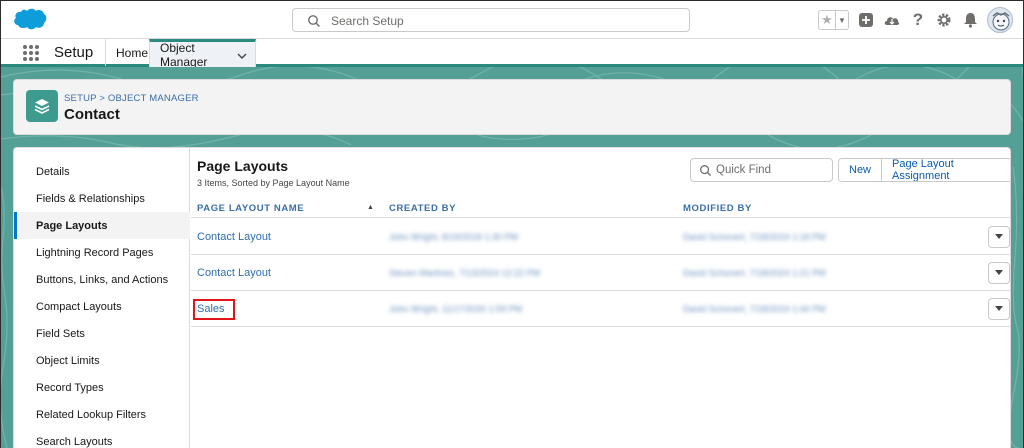  What do you see at coordinates (892, 20) in the screenshot?
I see `trailhead-icon` at bounding box center [892, 20].